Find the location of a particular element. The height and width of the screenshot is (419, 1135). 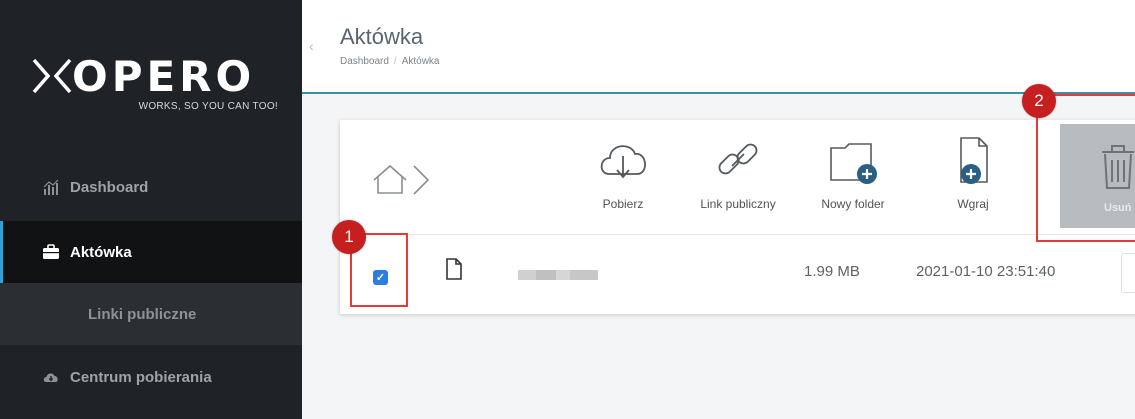

step-badge-1: 1 is located at coordinates (349, 237).